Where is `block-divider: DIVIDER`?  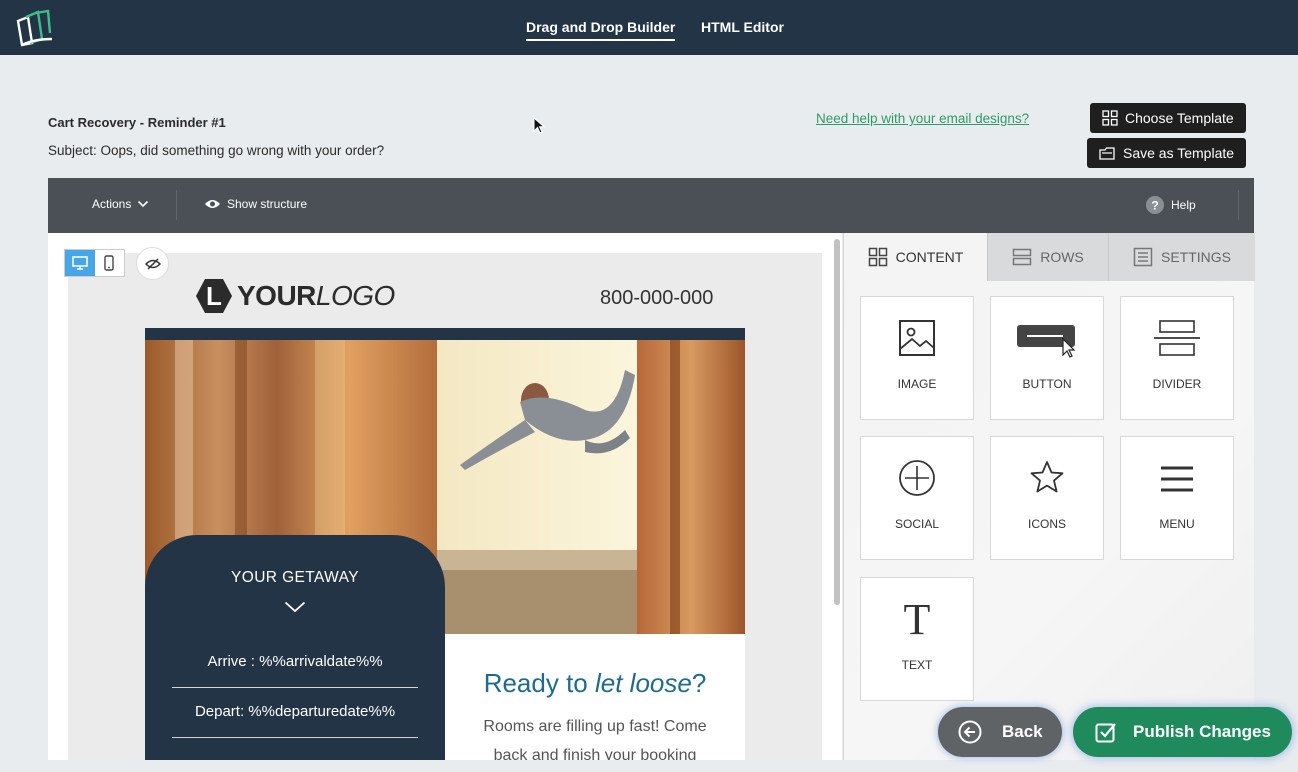 block-divider: DIVIDER is located at coordinates (1177, 358).